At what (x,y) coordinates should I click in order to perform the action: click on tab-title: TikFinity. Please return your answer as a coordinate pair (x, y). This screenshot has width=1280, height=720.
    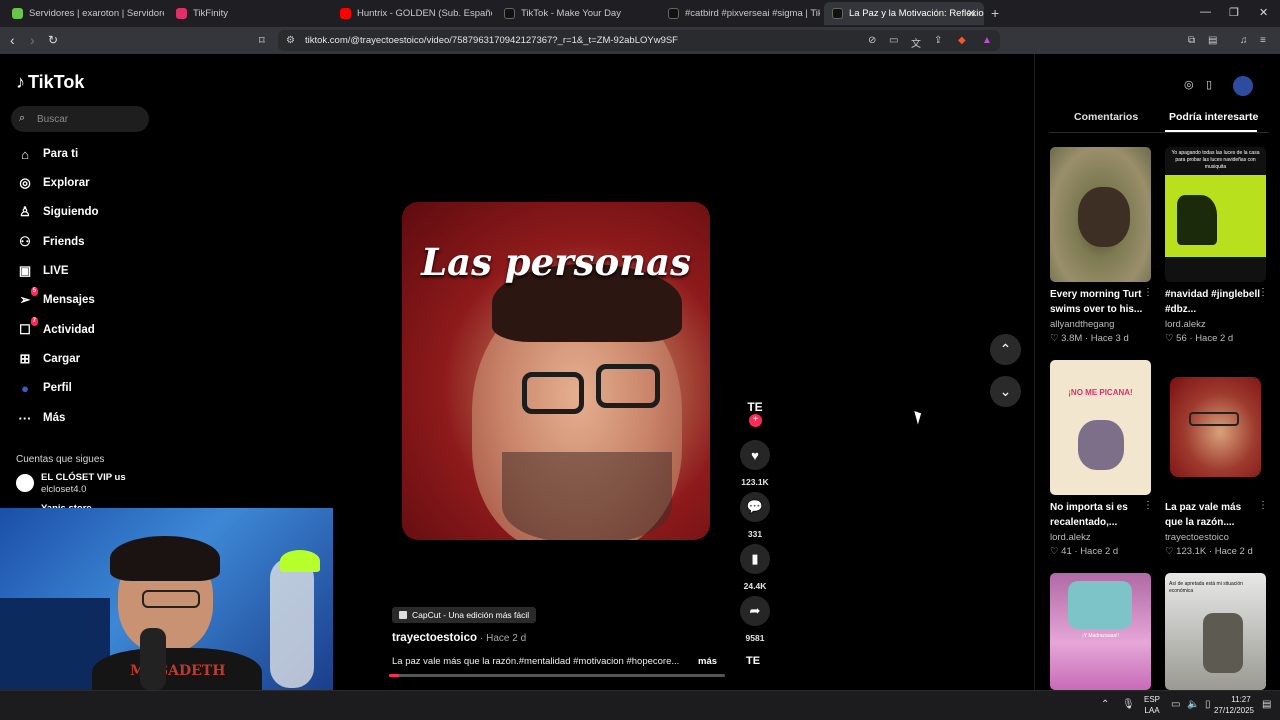
    Looking at the image, I should click on (211, 13).